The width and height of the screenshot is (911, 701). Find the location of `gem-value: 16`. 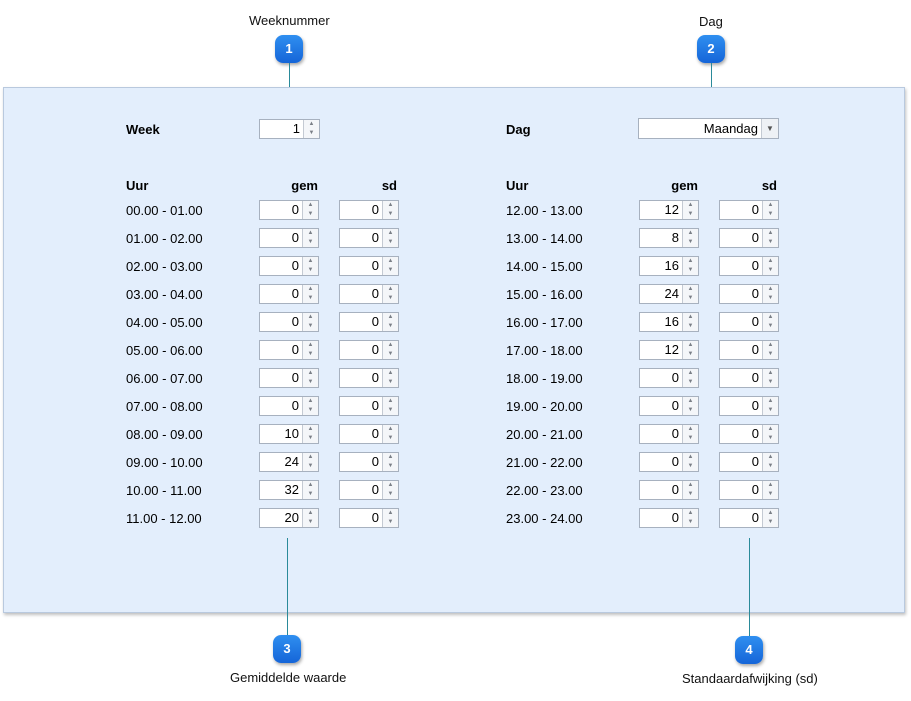

gem-value: 16 is located at coordinates (661, 322).